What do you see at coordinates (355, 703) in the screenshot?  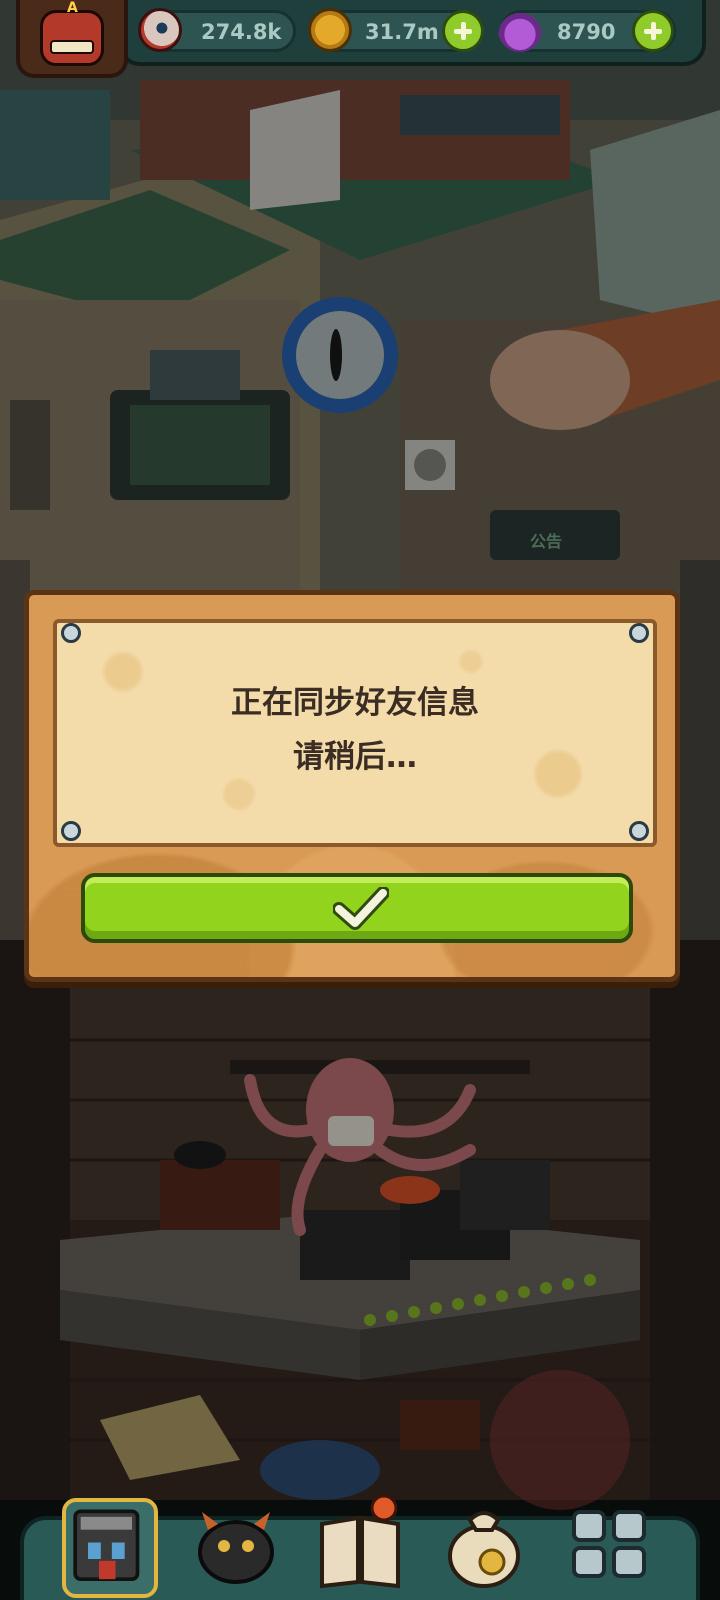 I see `dialog-message-line1: 正在同步好友信息` at bounding box center [355, 703].